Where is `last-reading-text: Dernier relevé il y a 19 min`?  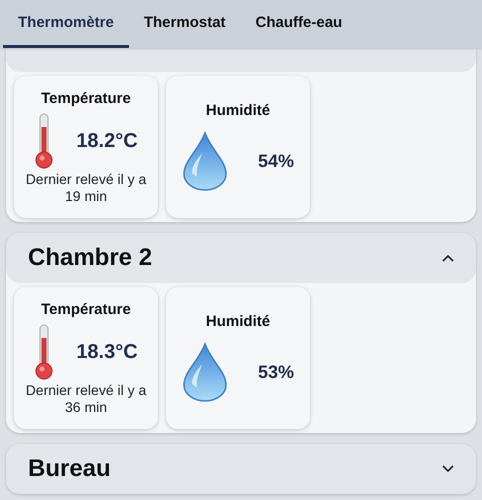 last-reading-text: Dernier relevé il y a 19 min is located at coordinates (86, 188).